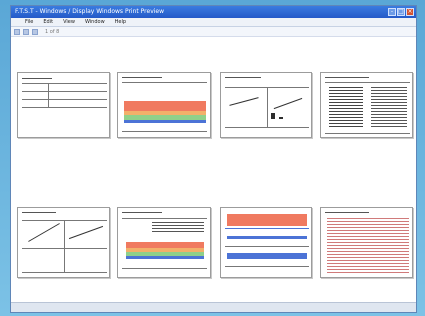 The height and width of the screenshot is (316, 425). What do you see at coordinates (95, 22) in the screenshot?
I see `menu-item-window: Window` at bounding box center [95, 22].